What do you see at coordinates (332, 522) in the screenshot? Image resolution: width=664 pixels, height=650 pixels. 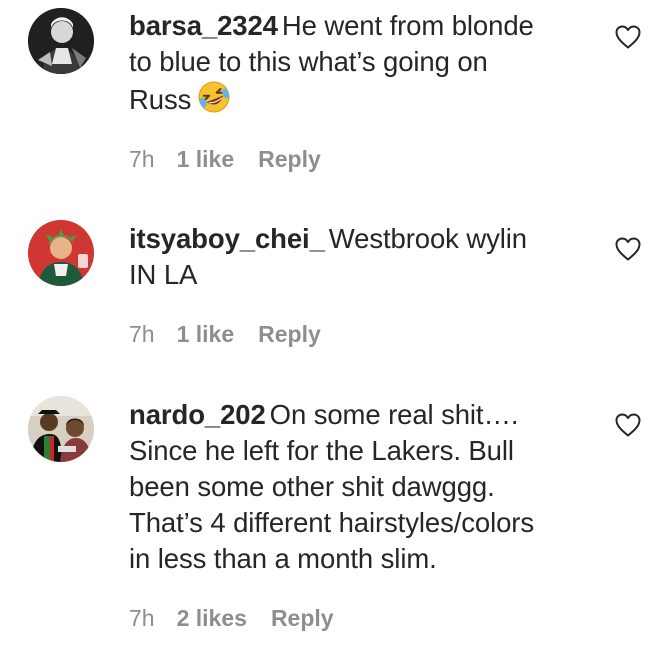 I see `comment-body: That’s 4 different hairstyles/colors` at bounding box center [332, 522].